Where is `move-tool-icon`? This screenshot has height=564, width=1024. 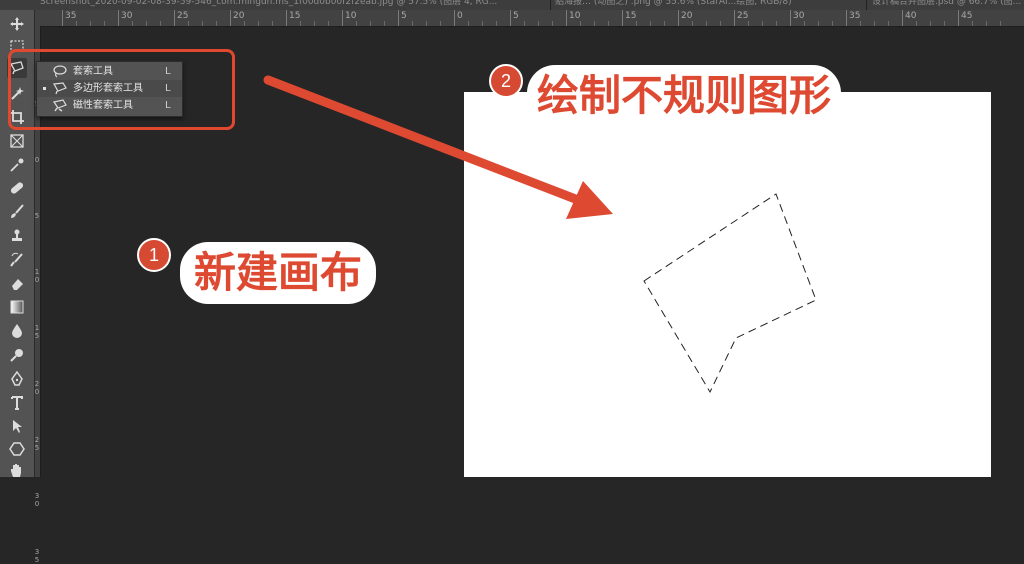 move-tool-icon is located at coordinates (17, 24).